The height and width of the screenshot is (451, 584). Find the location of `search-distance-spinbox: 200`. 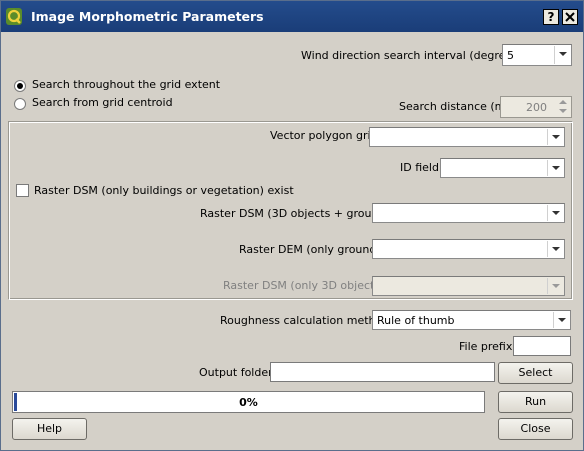

search-distance-spinbox: 200 is located at coordinates (536, 107).